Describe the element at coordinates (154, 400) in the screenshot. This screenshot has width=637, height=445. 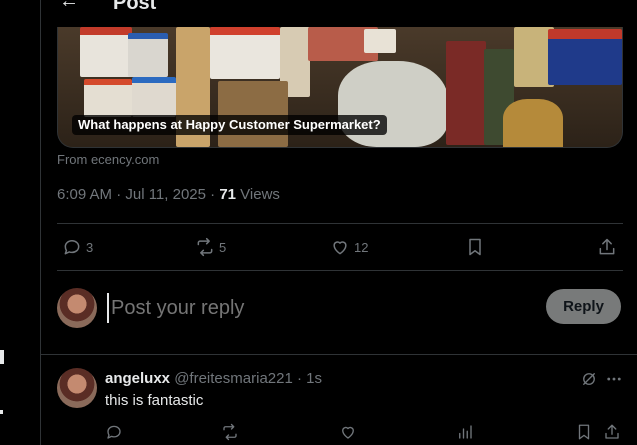
I see `reply-text: this is fantastic` at that location.